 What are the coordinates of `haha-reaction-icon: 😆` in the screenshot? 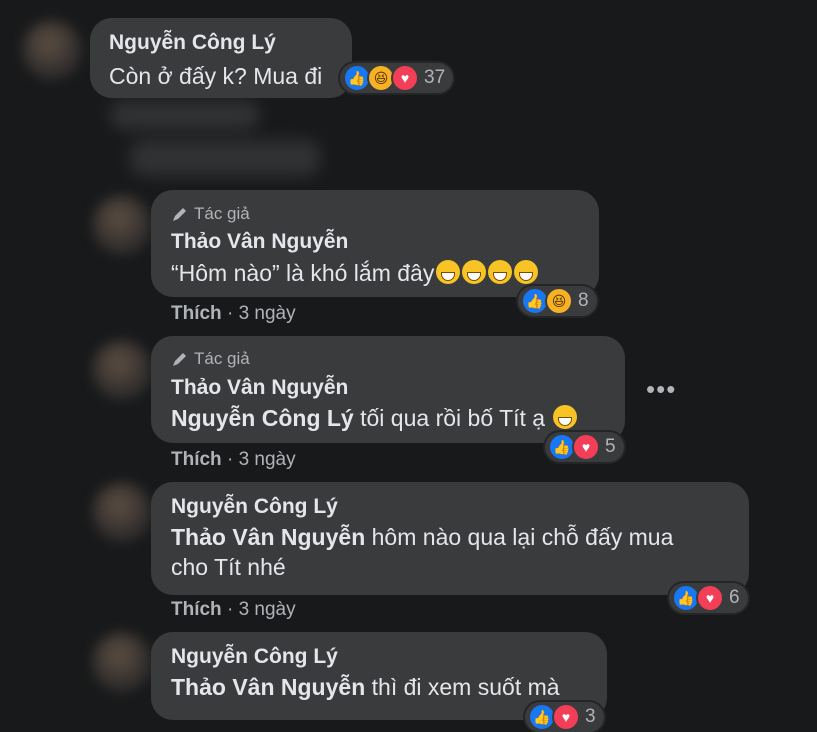 It's located at (559, 301).